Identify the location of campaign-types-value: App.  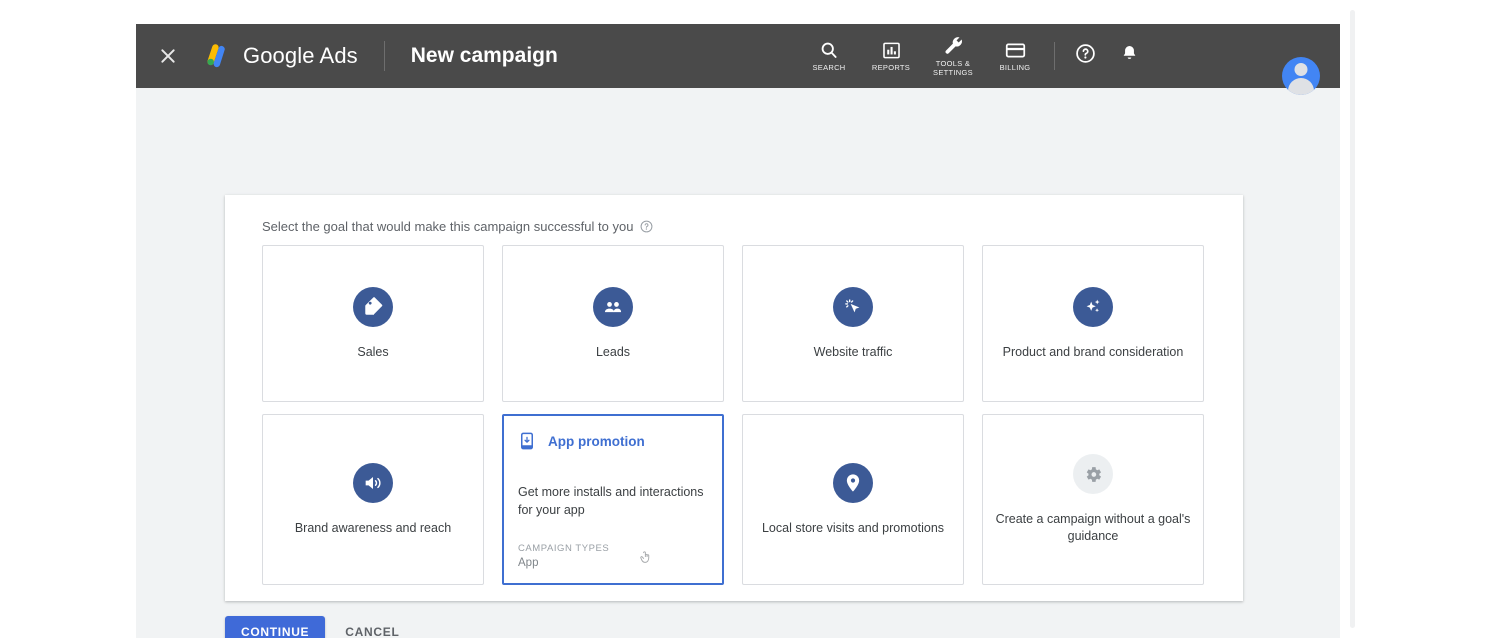
(528, 563).